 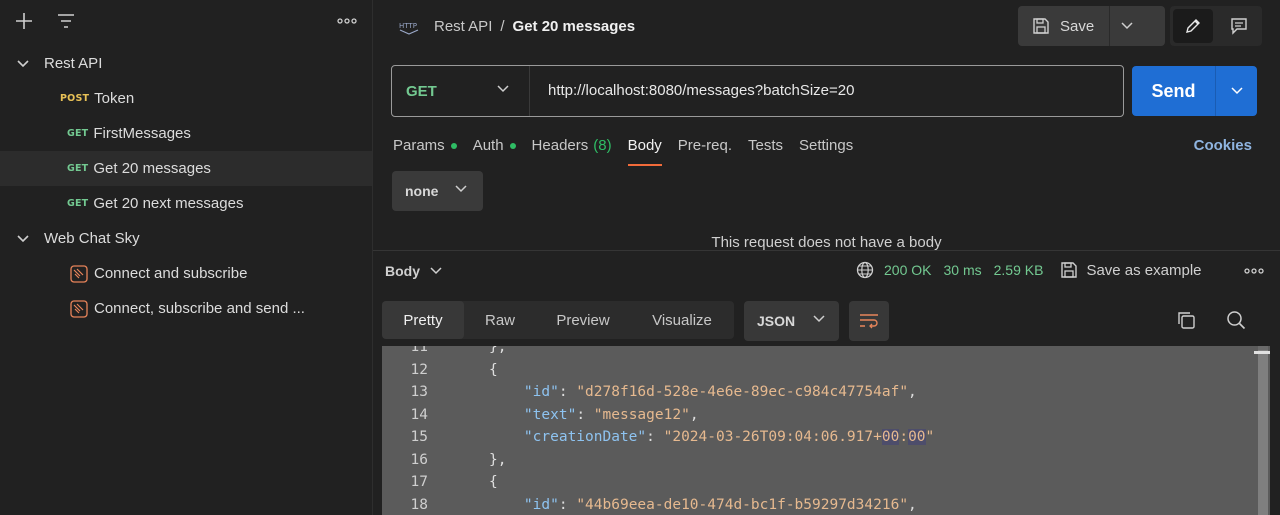 I want to click on request-name: Get 20 messages, so click(x=152, y=168).